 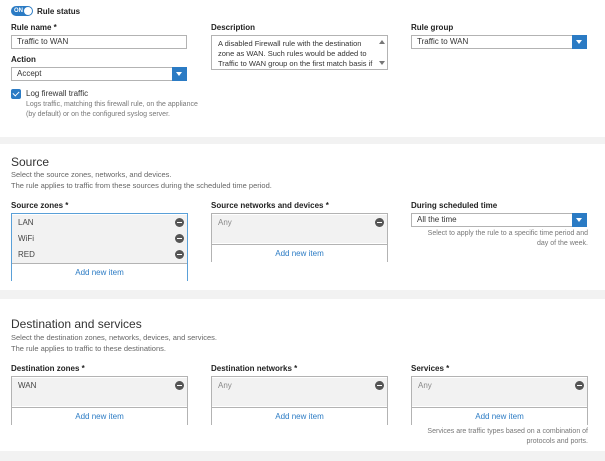 What do you see at coordinates (48, 368) in the screenshot?
I see `destination-zones-label: Destination zones *` at bounding box center [48, 368].